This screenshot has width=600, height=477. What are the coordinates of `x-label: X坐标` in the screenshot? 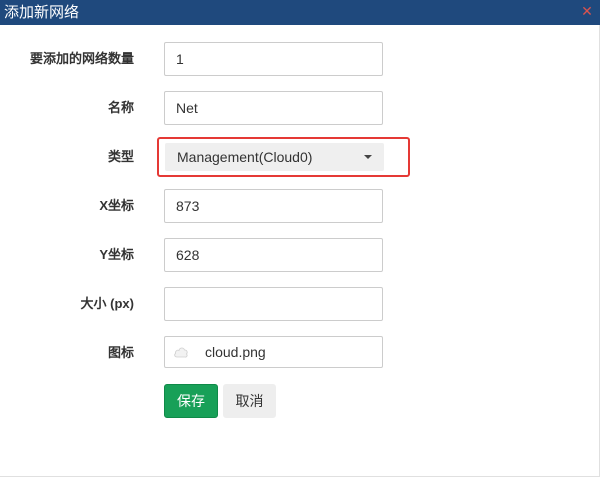 It's located at (116, 205).